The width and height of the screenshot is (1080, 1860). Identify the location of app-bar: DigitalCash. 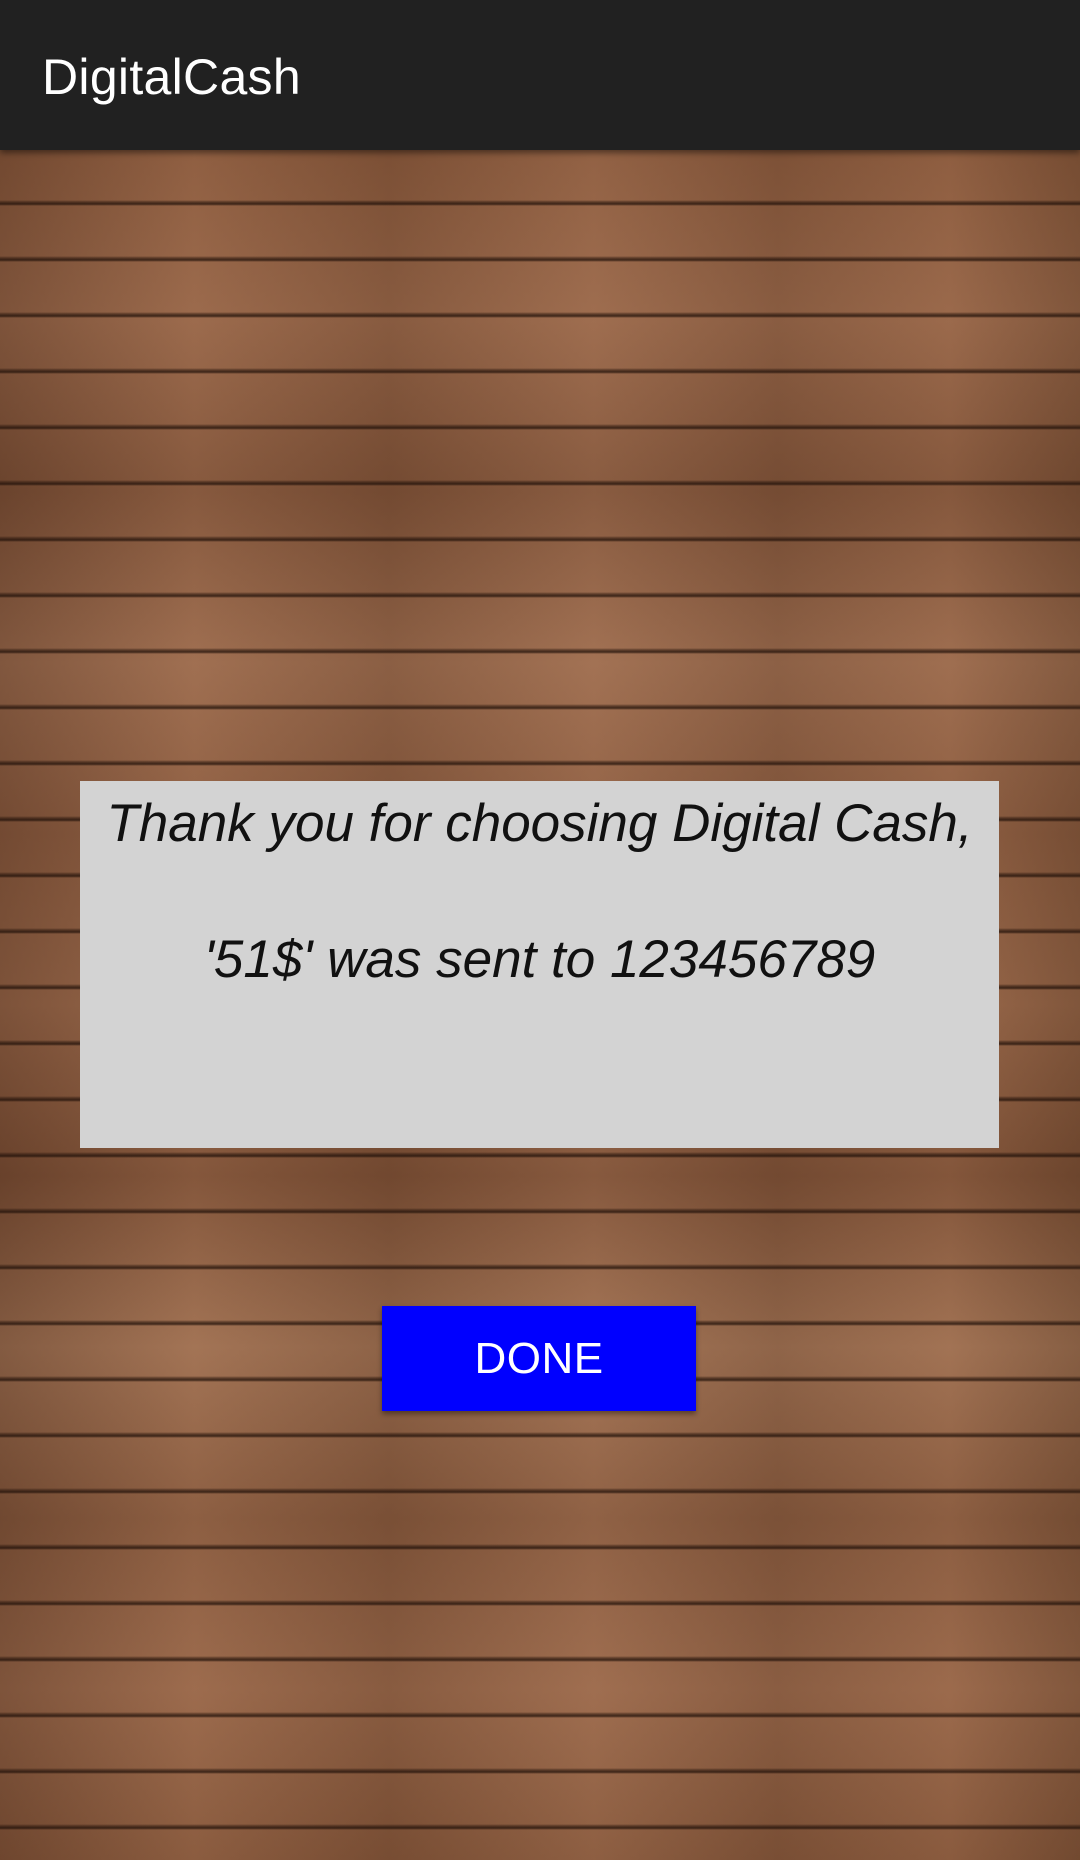
(540, 75).